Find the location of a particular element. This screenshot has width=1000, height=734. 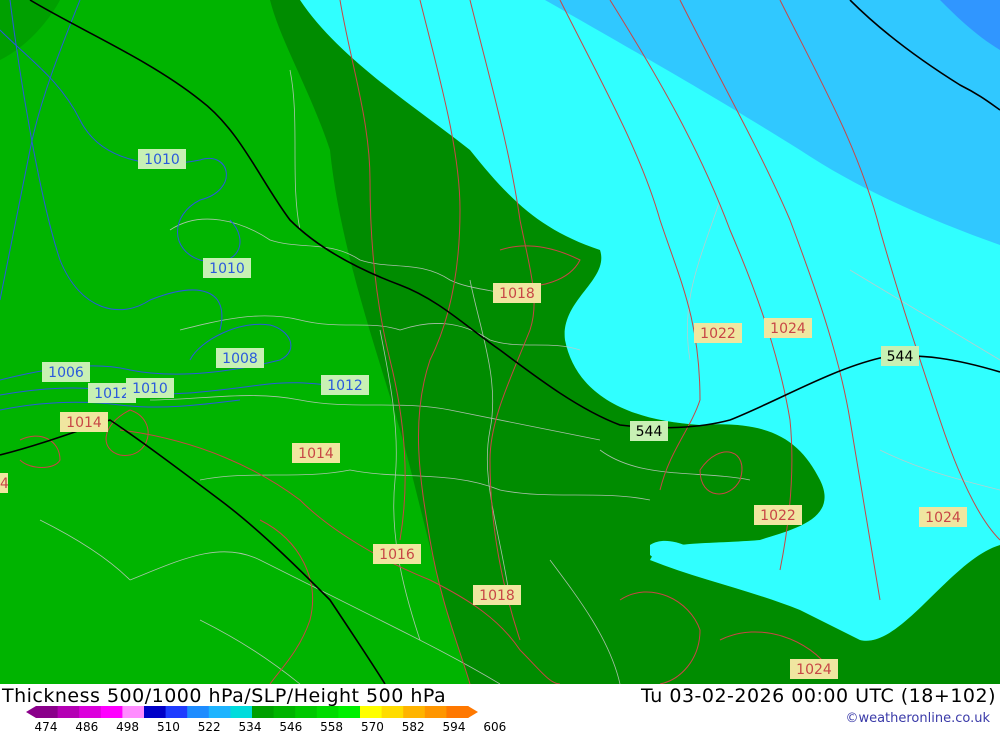

pressure-label-high: 4 is located at coordinates (4, 484).